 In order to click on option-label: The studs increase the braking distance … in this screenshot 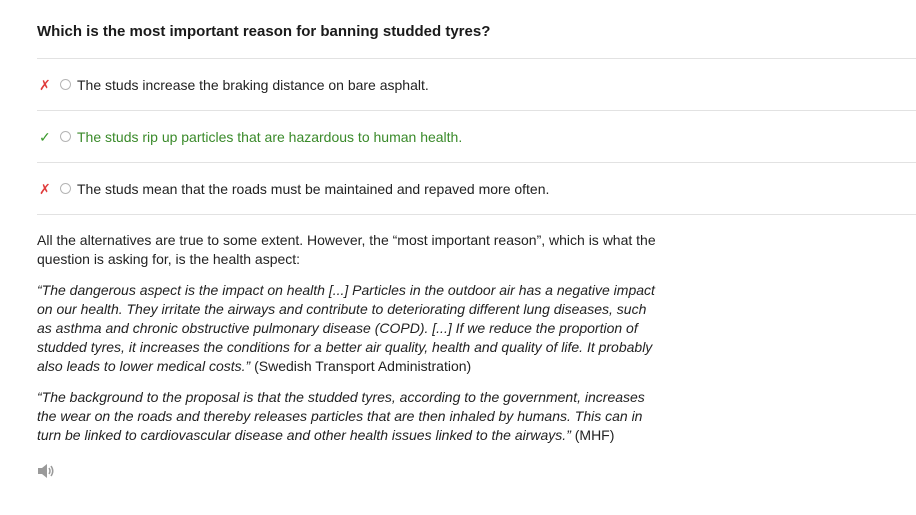, I will do `click(253, 84)`.